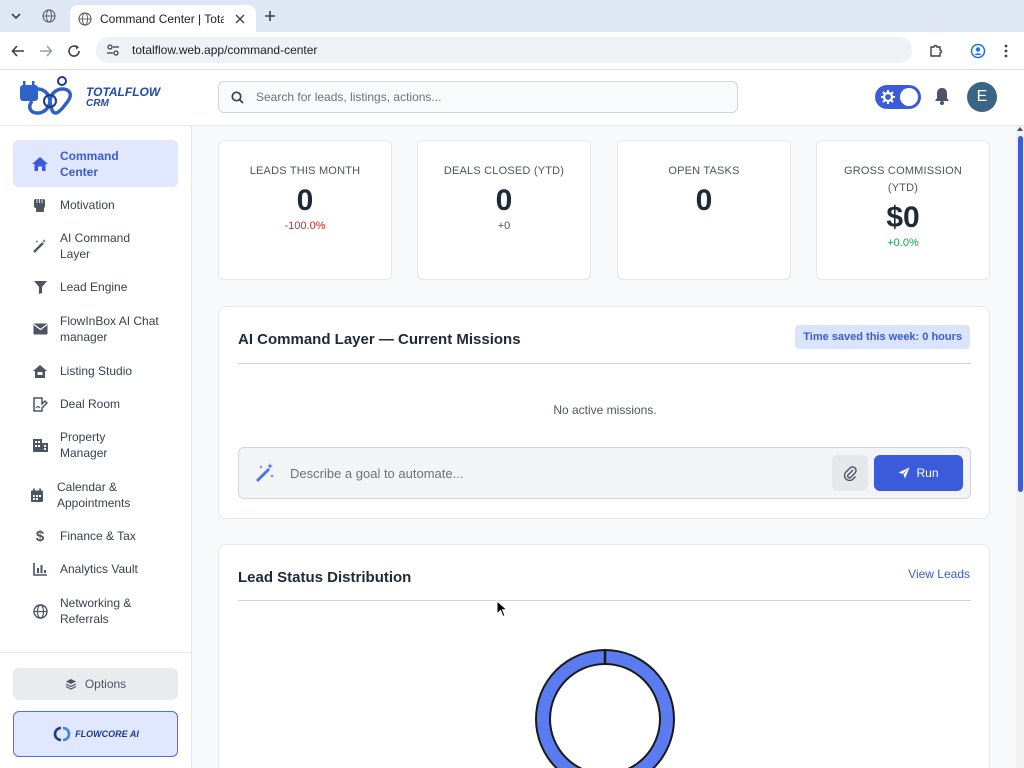 The height and width of the screenshot is (768, 1024). I want to click on stat-value: 0, so click(504, 200).